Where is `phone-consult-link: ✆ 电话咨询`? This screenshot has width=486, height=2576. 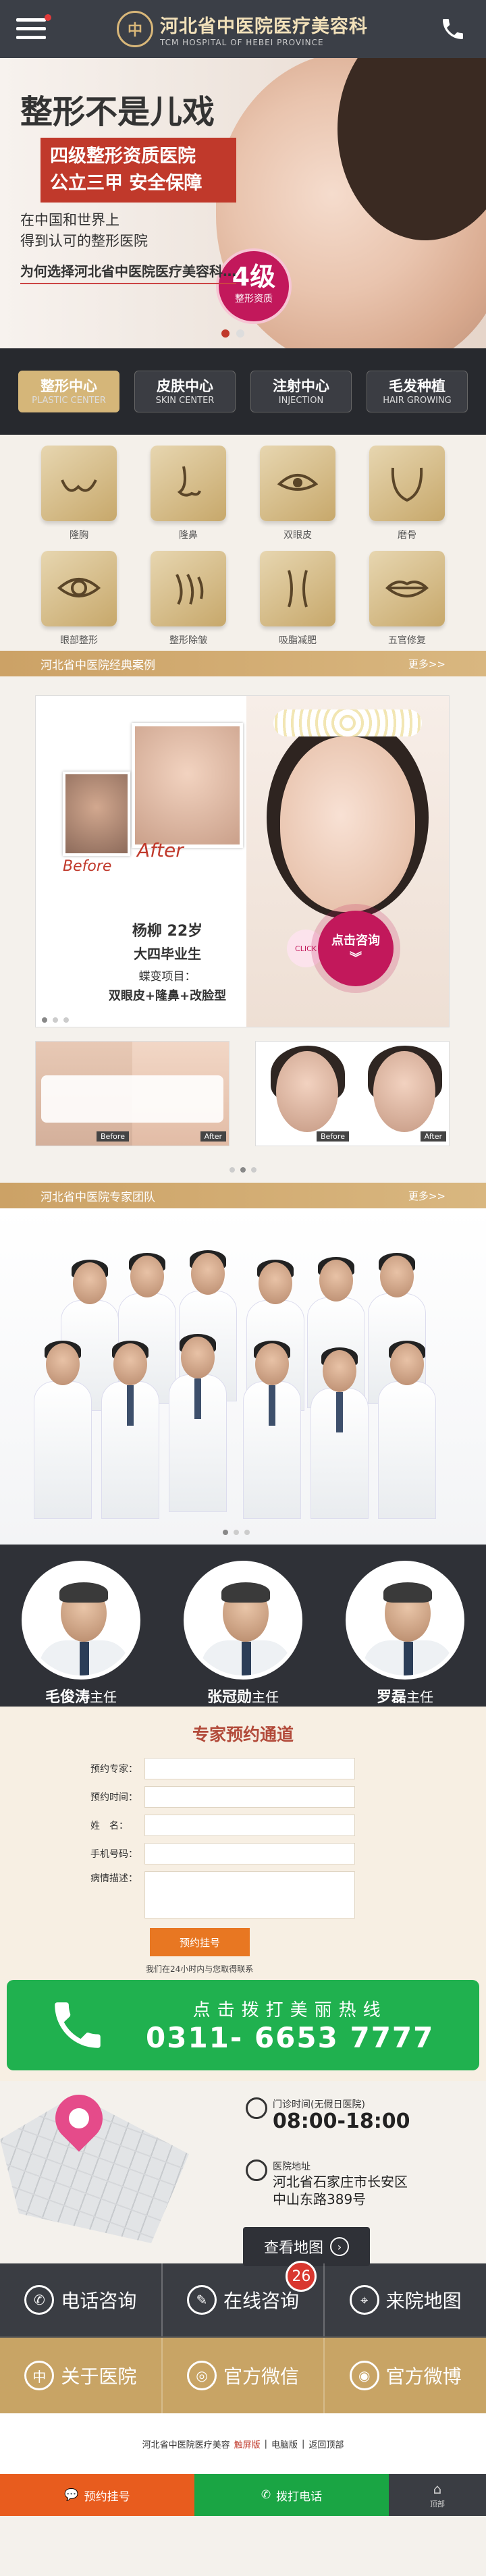
phone-consult-link: ✆ 电话咨询 is located at coordinates (81, 2299).